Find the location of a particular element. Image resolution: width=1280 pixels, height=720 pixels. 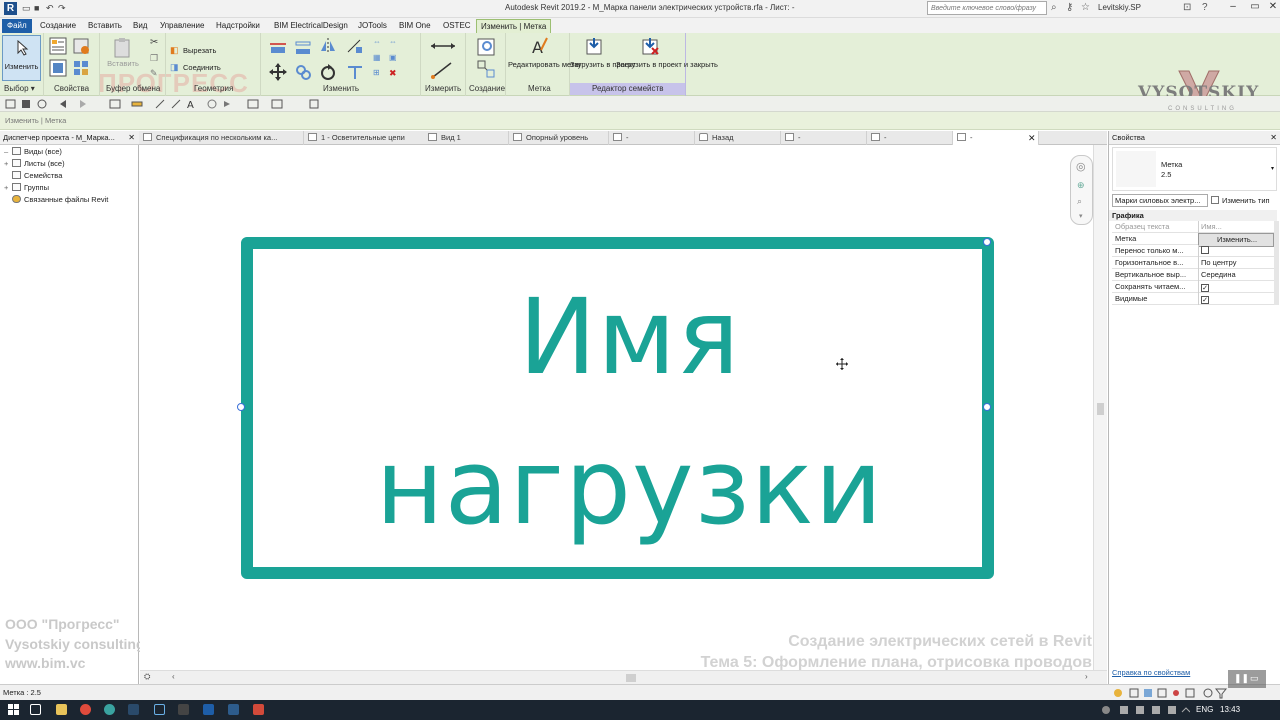

user-name: Levitskiy.SP is located at coordinates (1119, 7).